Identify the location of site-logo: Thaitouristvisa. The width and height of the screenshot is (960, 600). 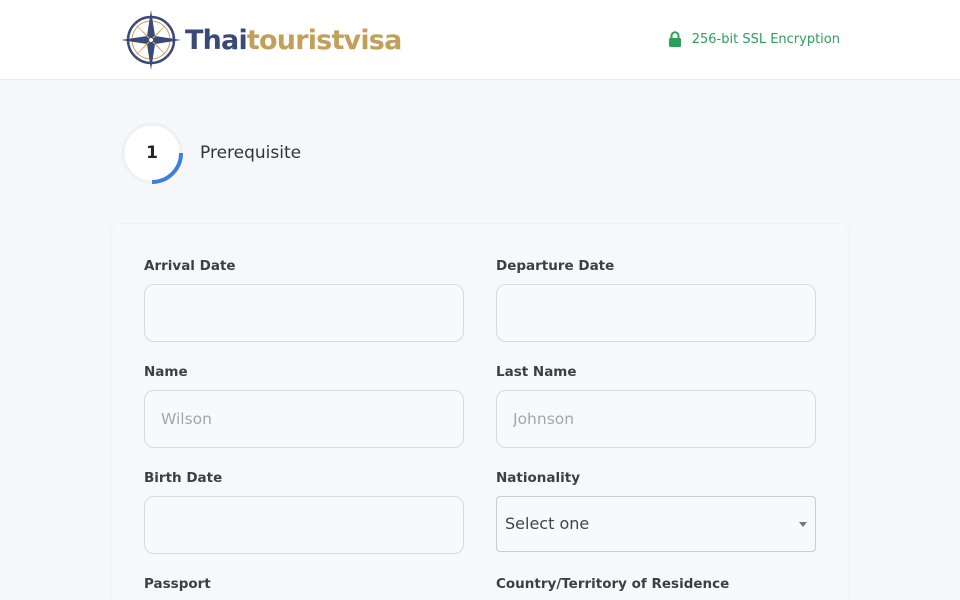
(260, 40).